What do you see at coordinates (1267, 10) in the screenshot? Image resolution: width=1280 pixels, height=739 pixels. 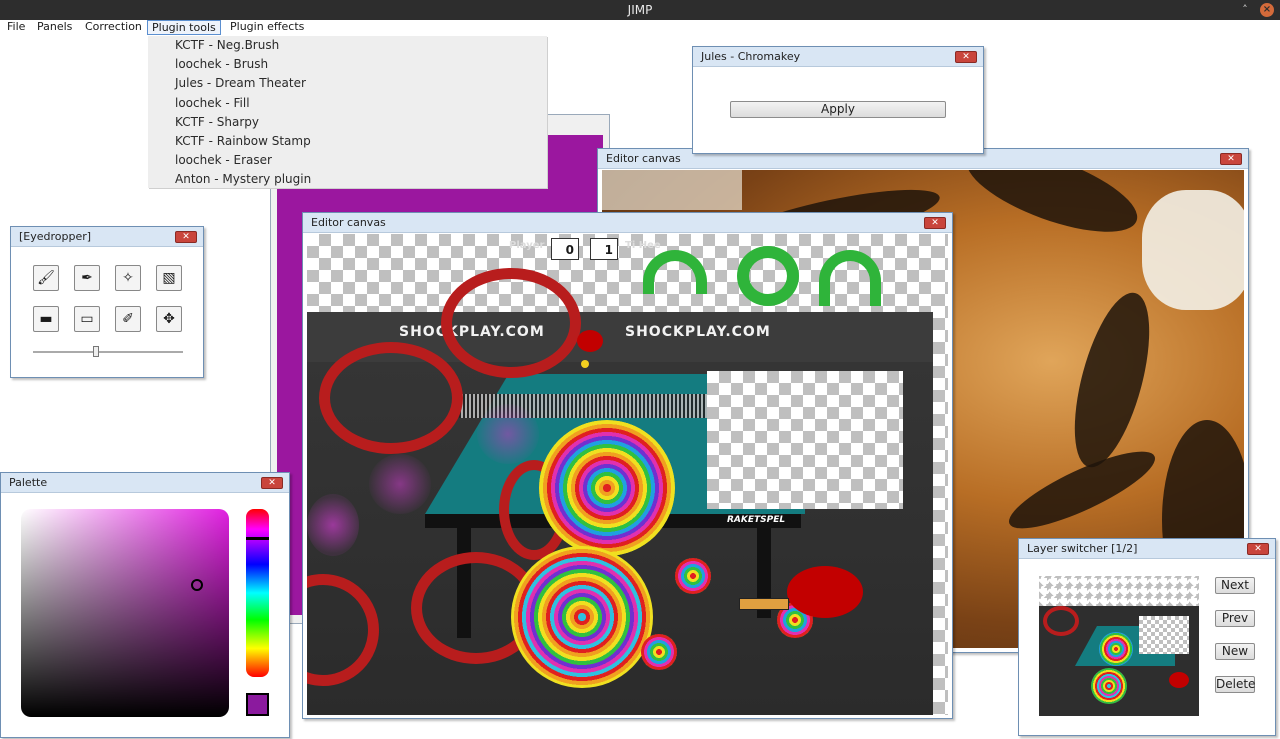 I see `close-icon: ×` at bounding box center [1267, 10].